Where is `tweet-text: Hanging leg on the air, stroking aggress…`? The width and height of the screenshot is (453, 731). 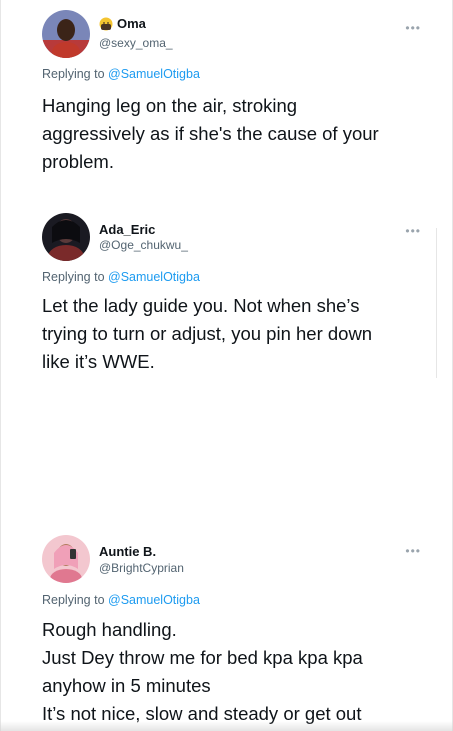 tweet-text: Hanging leg on the air, stroking aggress… is located at coordinates (232, 134).